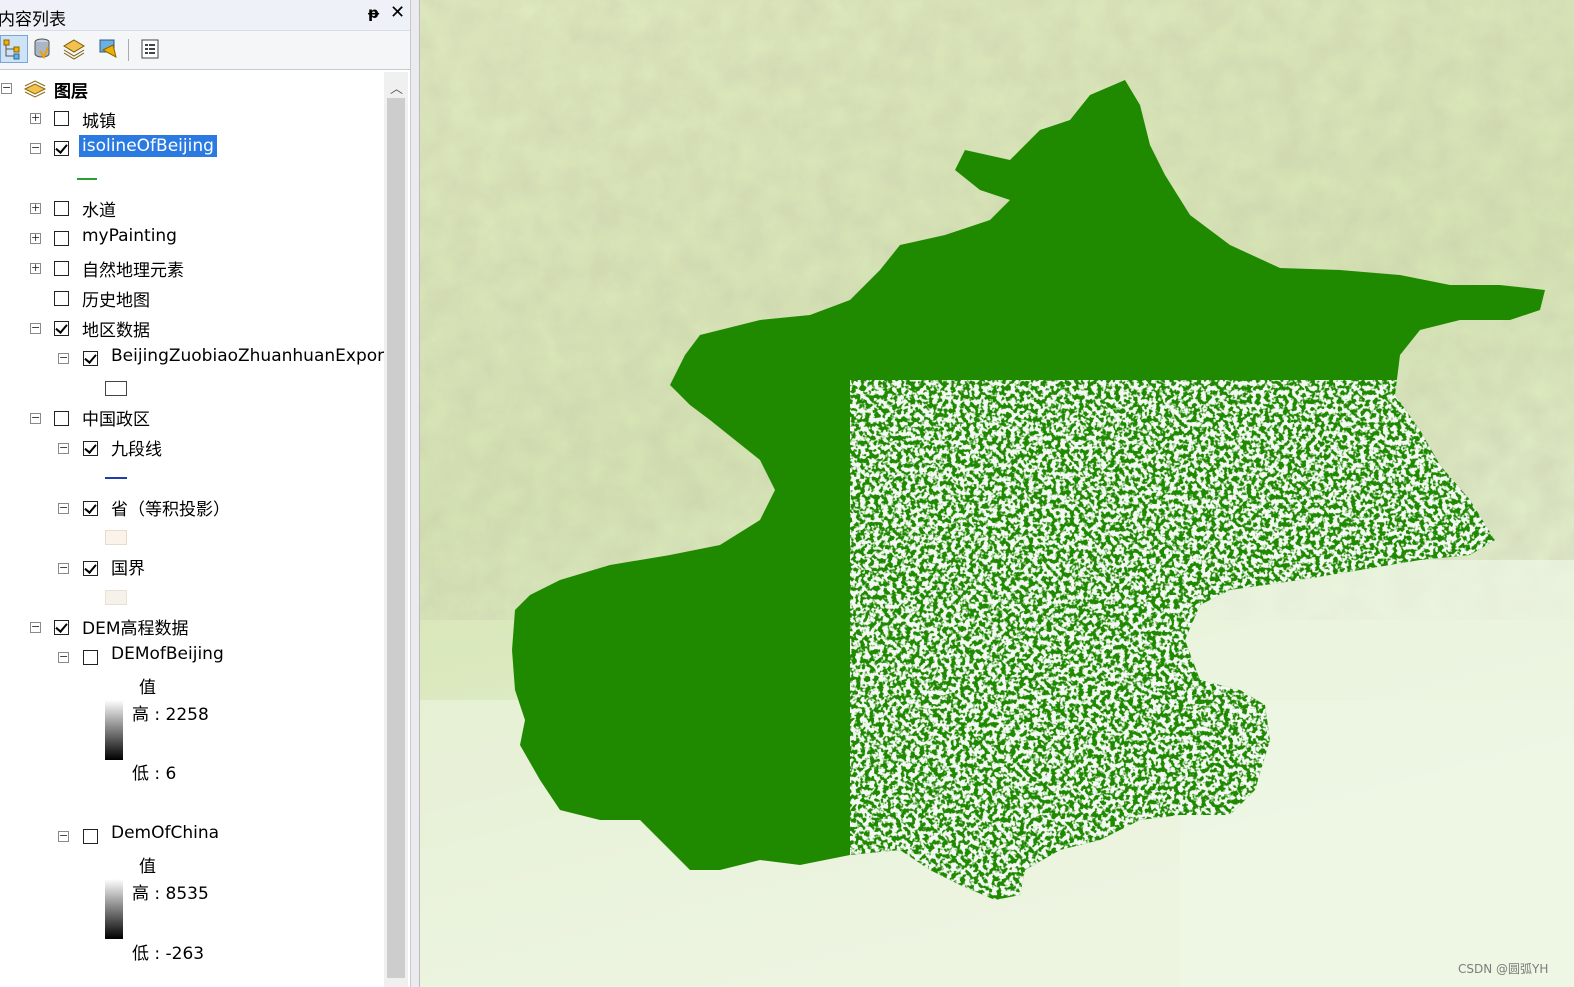  Describe the element at coordinates (35, 268) in the screenshot. I see `expand-ziran-toggle: +` at that location.